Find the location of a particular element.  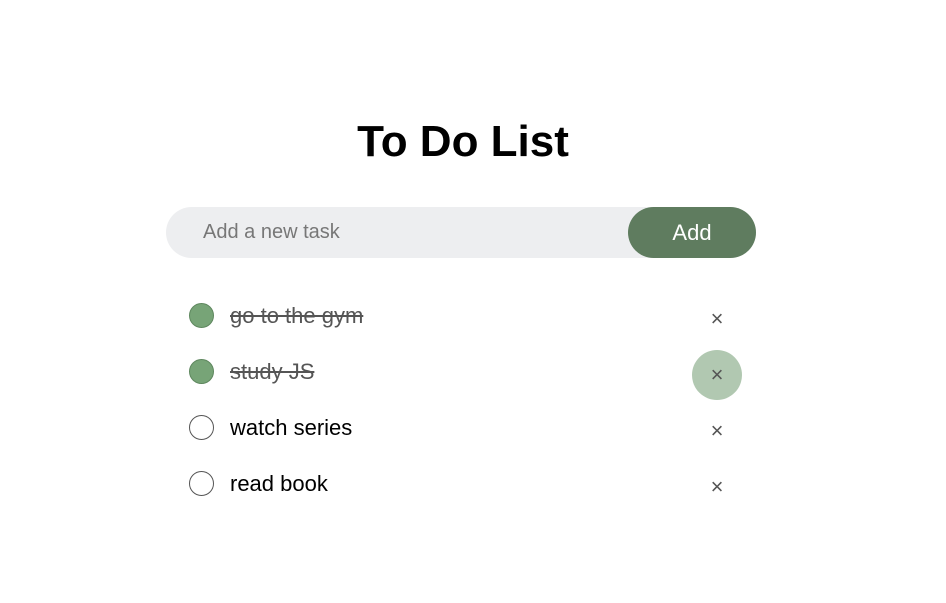

page-title: To Do List is located at coordinates (463, 141).